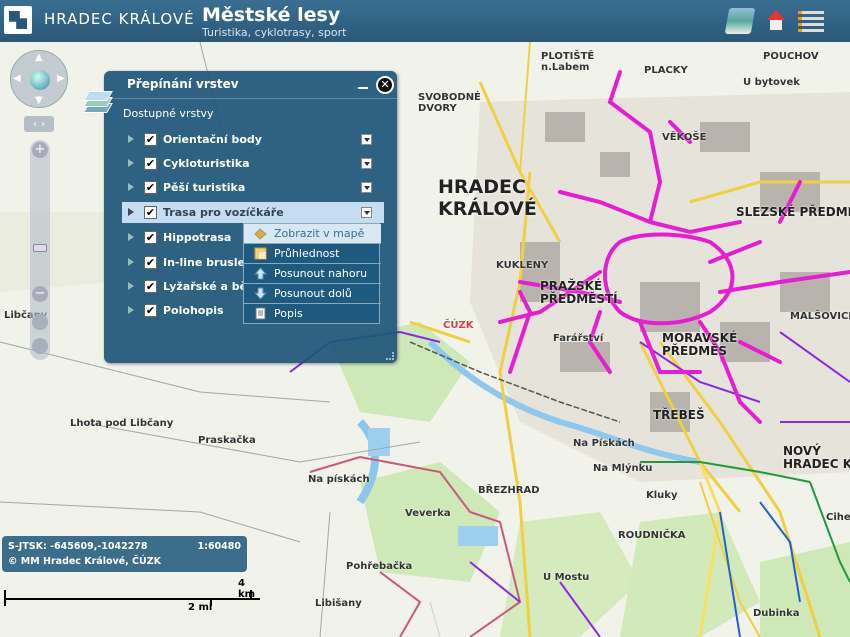 The height and width of the screenshot is (637, 850). I want to click on arrow-down-icon, so click(260, 293).